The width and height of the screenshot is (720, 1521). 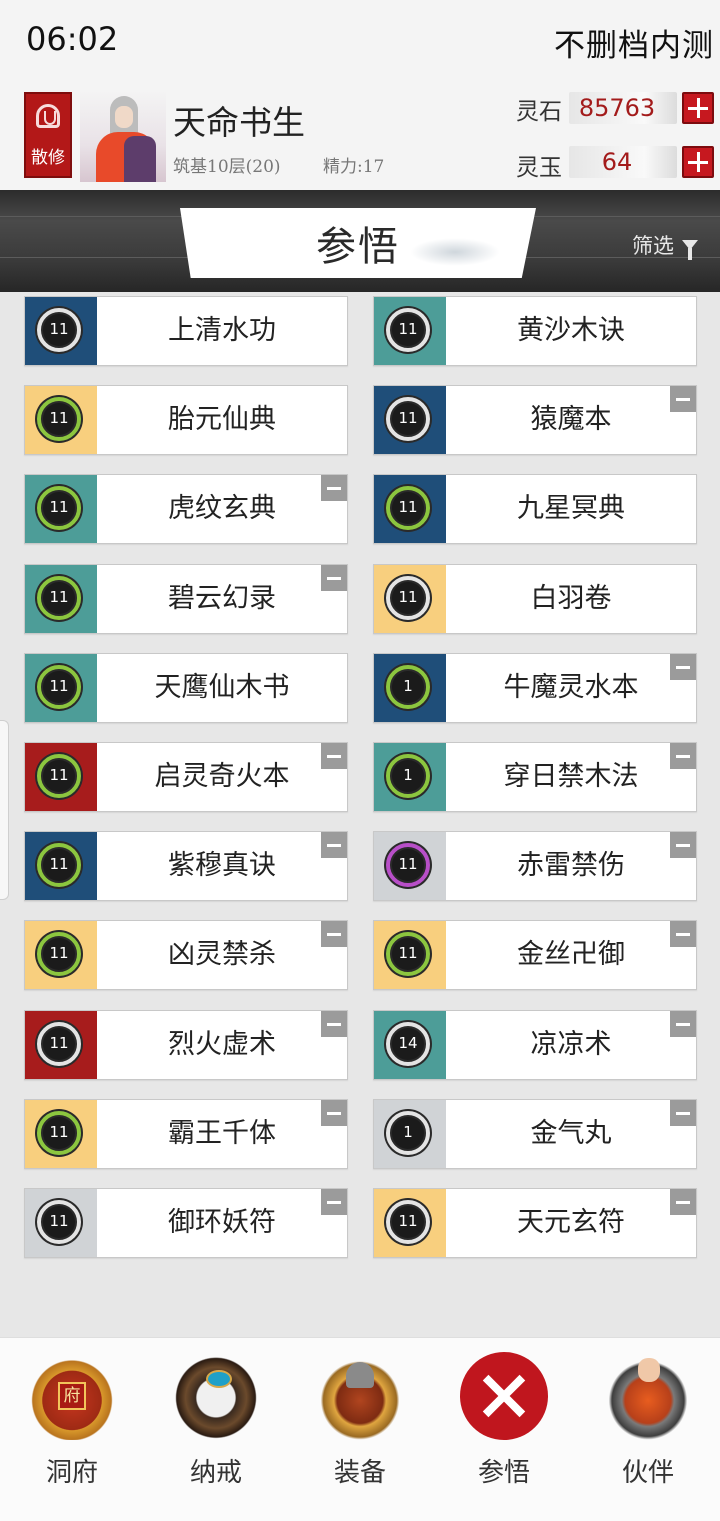 I want to click on skill-card: 11 胎元仙典, so click(x=186, y=420).